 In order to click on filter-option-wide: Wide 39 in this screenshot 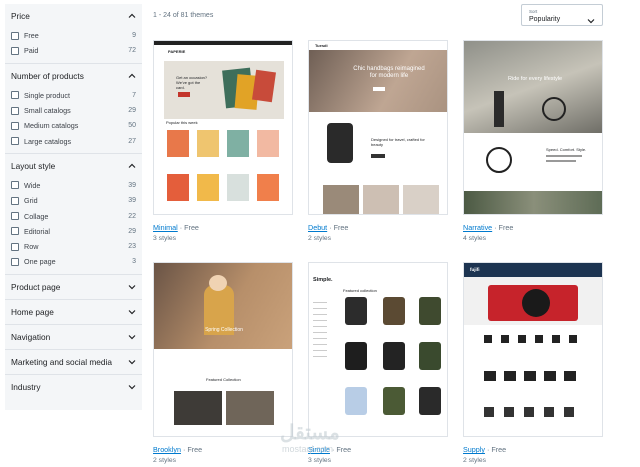, I will do `click(73, 185)`.